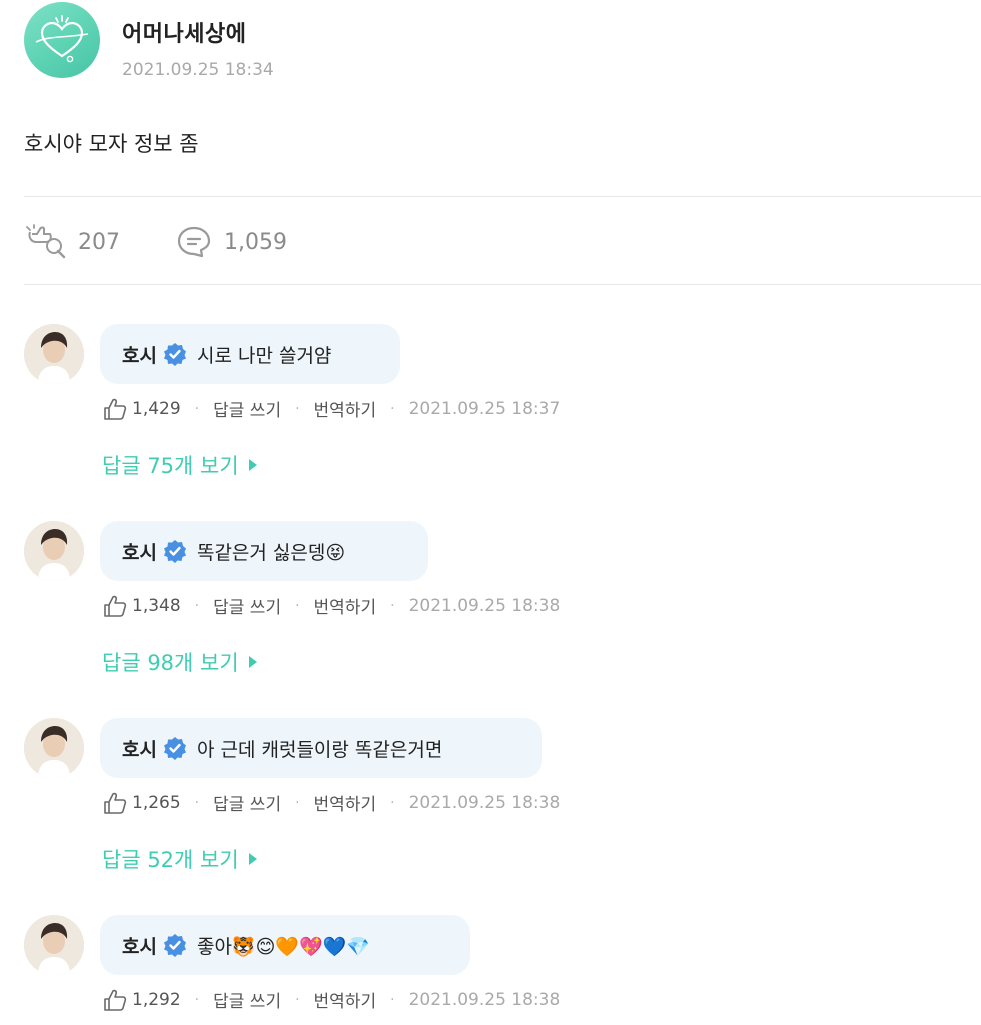  Describe the element at coordinates (264, 355) in the screenshot. I see `comment-text: 시로 나만 쓸거얌` at that location.